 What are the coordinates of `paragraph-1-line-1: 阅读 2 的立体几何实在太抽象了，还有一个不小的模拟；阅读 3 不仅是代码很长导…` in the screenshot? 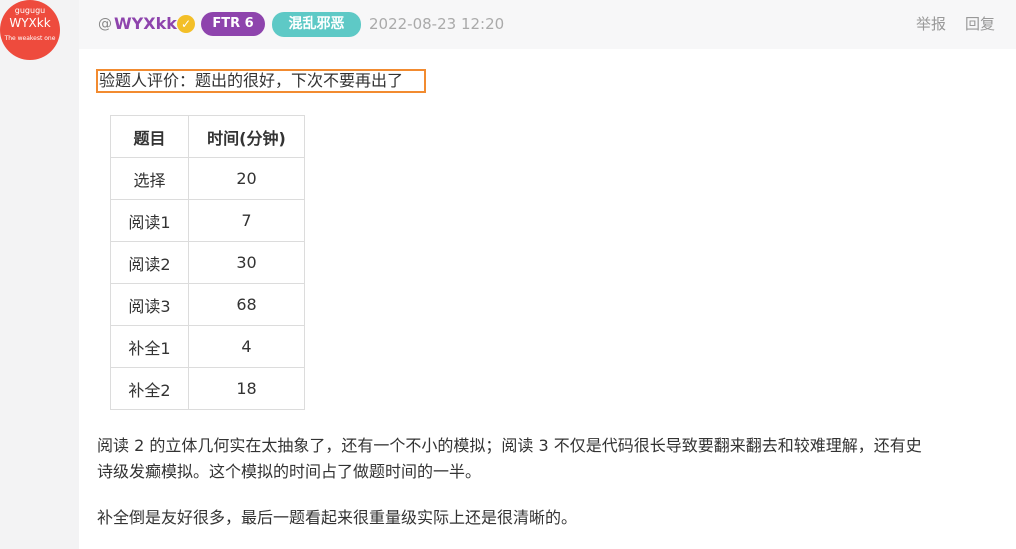 It's located at (509, 445).